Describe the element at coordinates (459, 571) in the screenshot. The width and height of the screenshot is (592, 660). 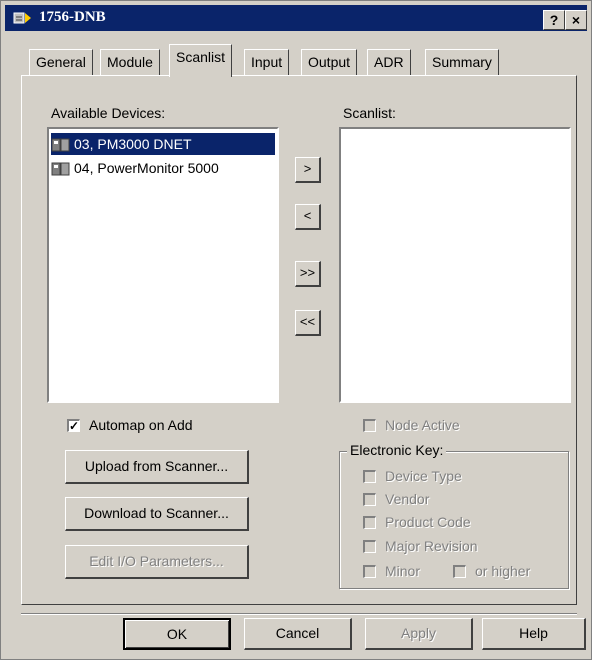
I see `or-higher-checkbox` at that location.